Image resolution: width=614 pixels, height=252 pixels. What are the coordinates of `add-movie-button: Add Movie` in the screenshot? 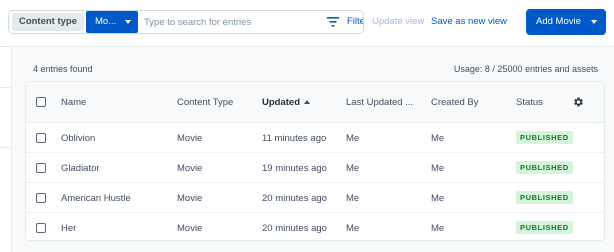 It's located at (566, 22).